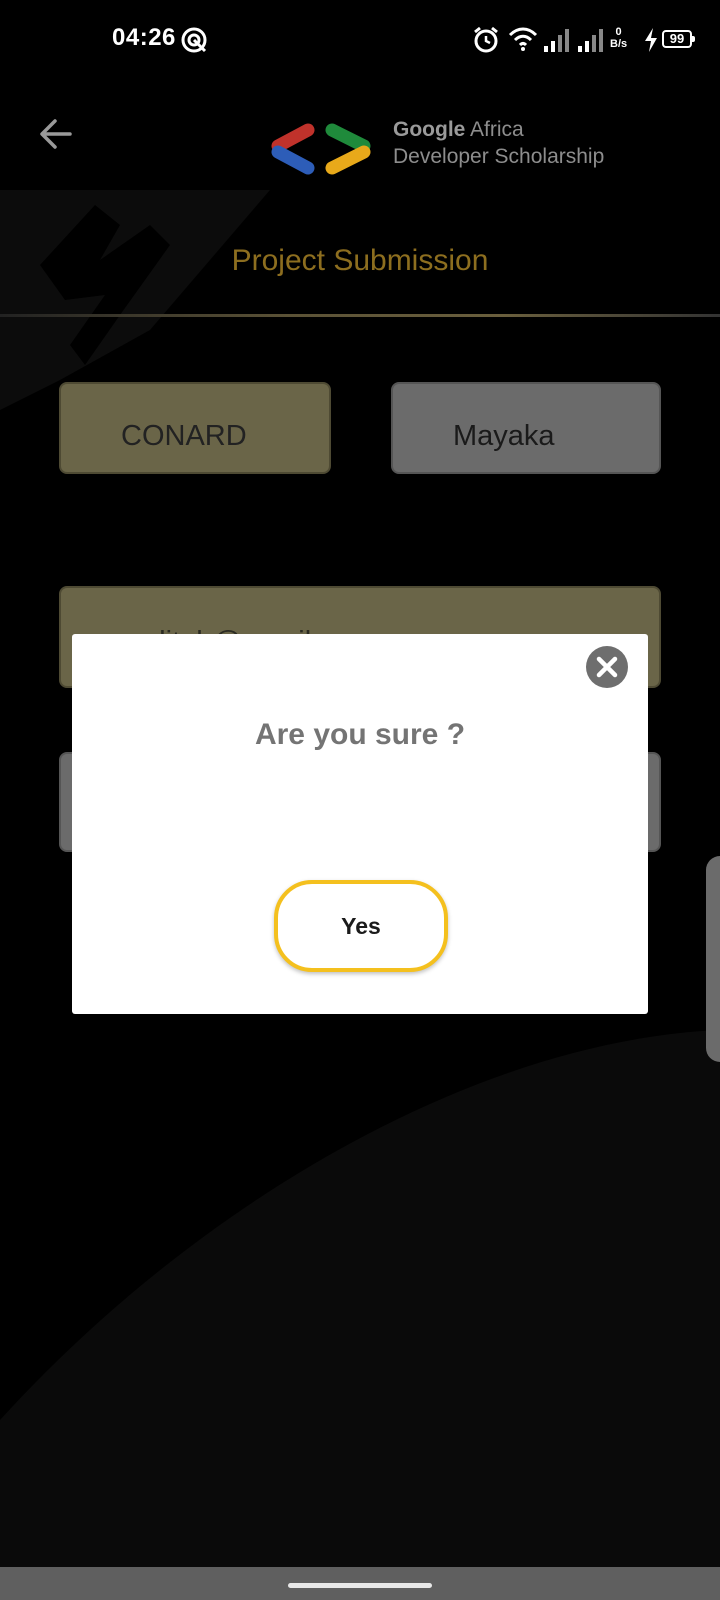 This screenshot has height=1600, width=720. I want to click on home-gesture-handle, so click(360, 1585).